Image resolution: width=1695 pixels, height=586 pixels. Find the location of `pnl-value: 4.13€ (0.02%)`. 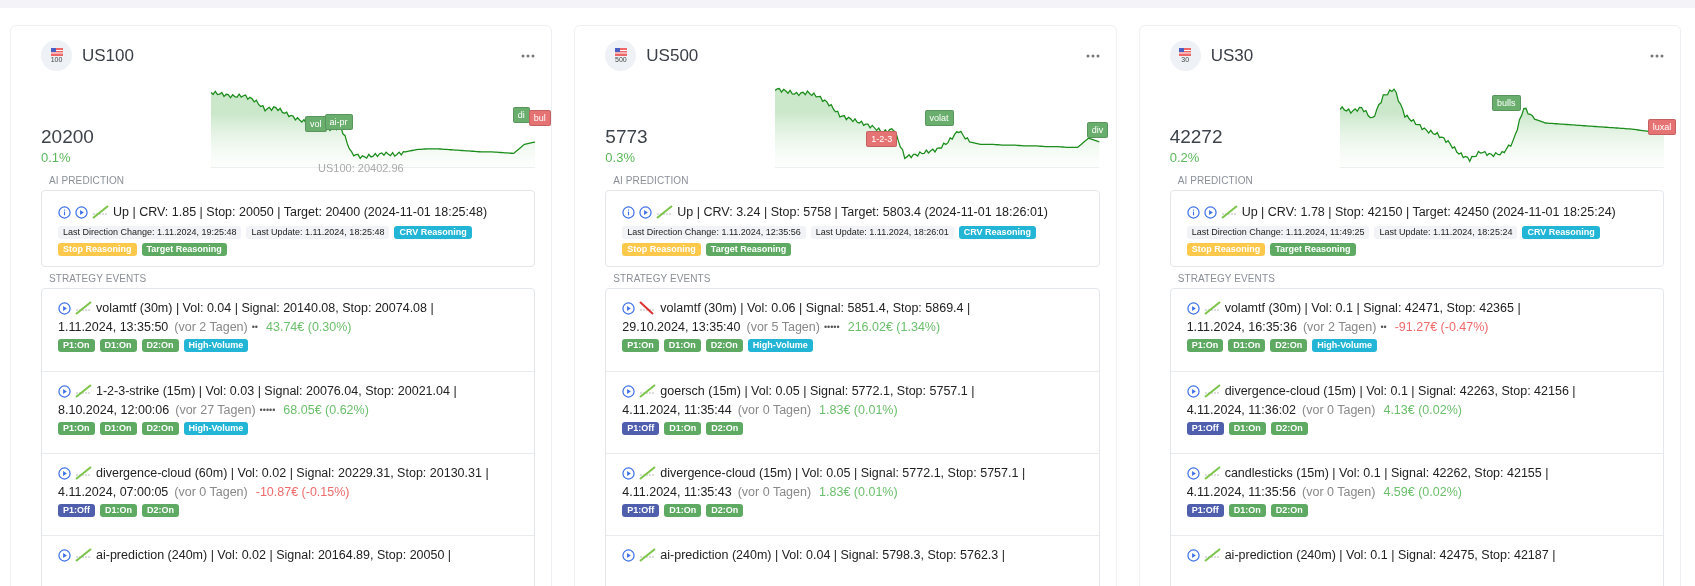

pnl-value: 4.13€ (0.02%) is located at coordinates (1422, 410).